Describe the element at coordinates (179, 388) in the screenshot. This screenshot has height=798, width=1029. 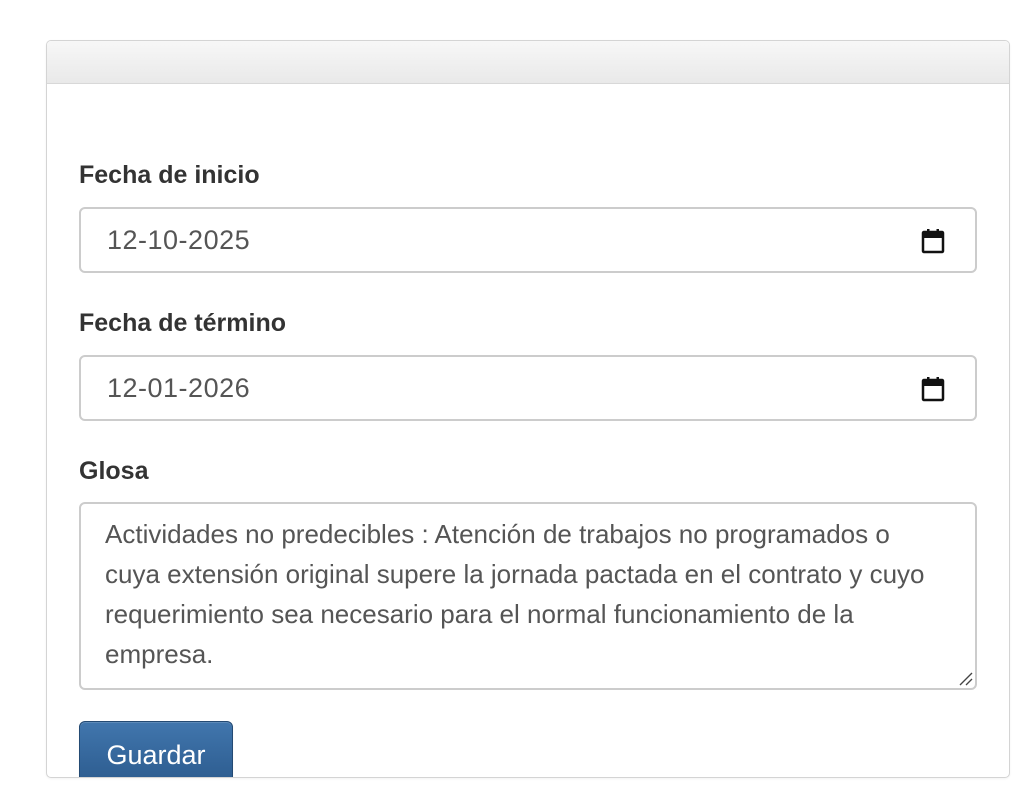
I see `end-date-value: 12-01-2026` at that location.